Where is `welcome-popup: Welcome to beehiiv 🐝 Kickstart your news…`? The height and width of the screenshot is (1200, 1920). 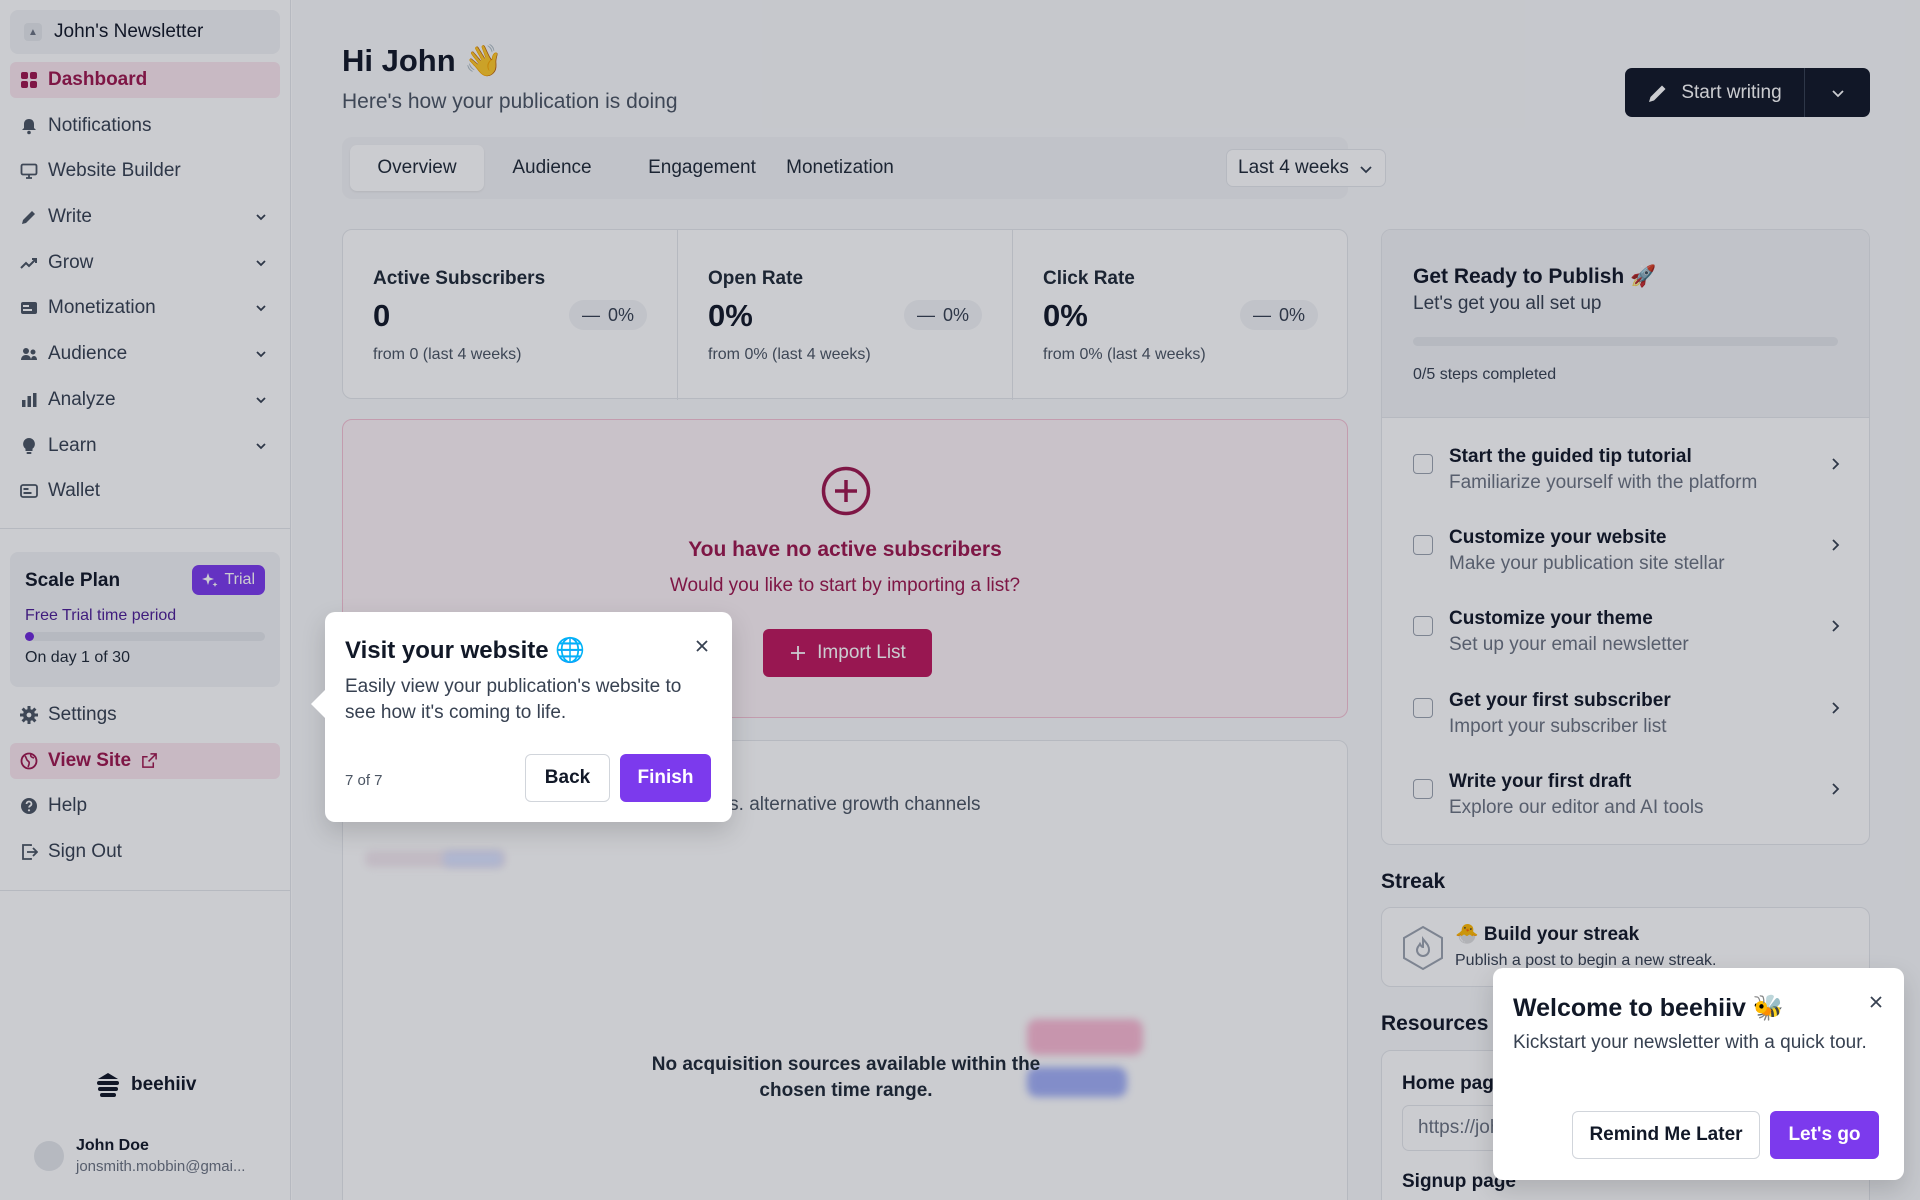 welcome-popup: Welcome to beehiiv 🐝 Kickstart your news… is located at coordinates (1698, 1074).